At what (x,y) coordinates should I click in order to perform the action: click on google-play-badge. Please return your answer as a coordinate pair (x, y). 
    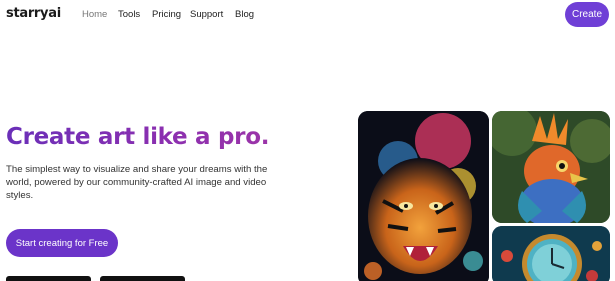
    Looking at the image, I should click on (142, 278).